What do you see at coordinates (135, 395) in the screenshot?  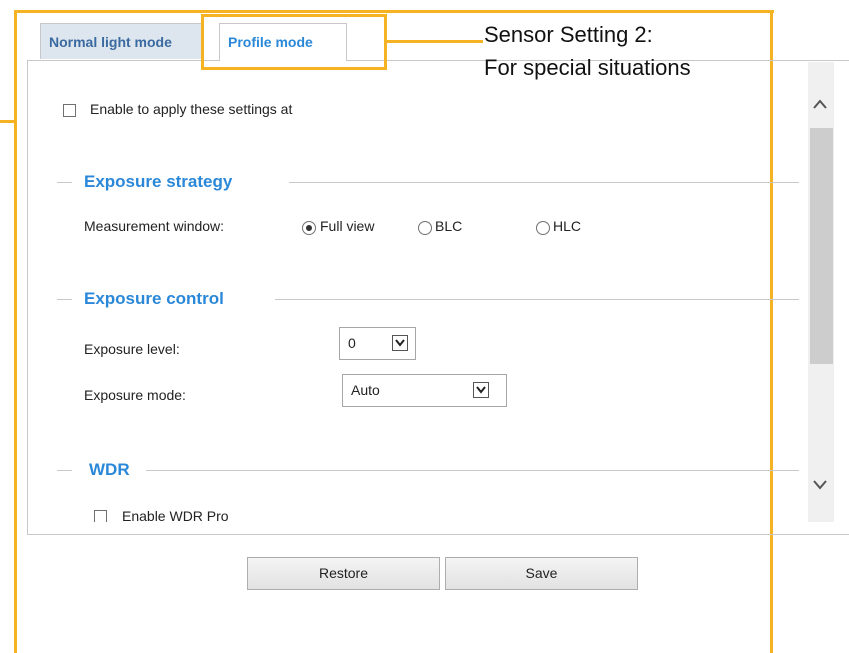 I see `exposure-mode-label: Exposure mode:` at bounding box center [135, 395].